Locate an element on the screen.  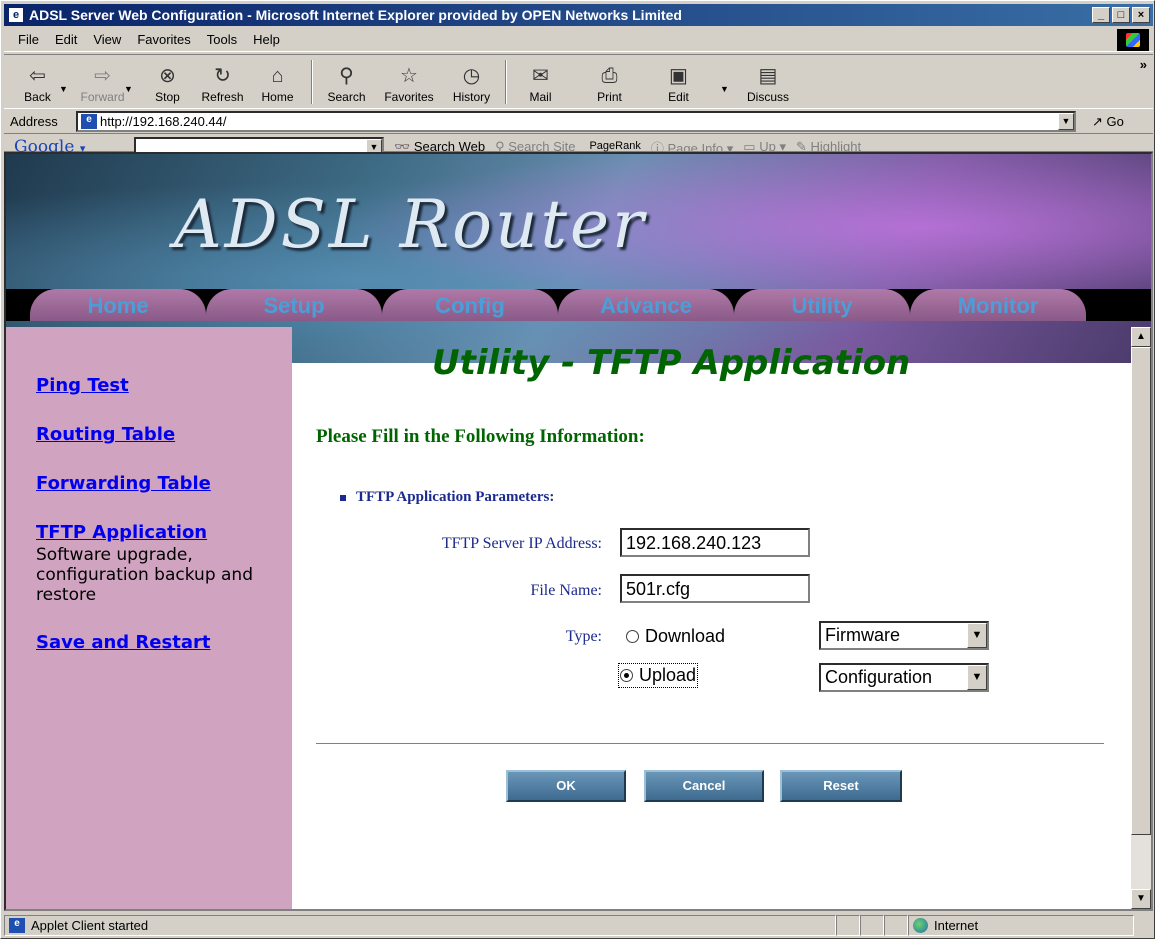
sidebar-item-forwarding-table: Forwarding Table is located at coordinates (164, 483).